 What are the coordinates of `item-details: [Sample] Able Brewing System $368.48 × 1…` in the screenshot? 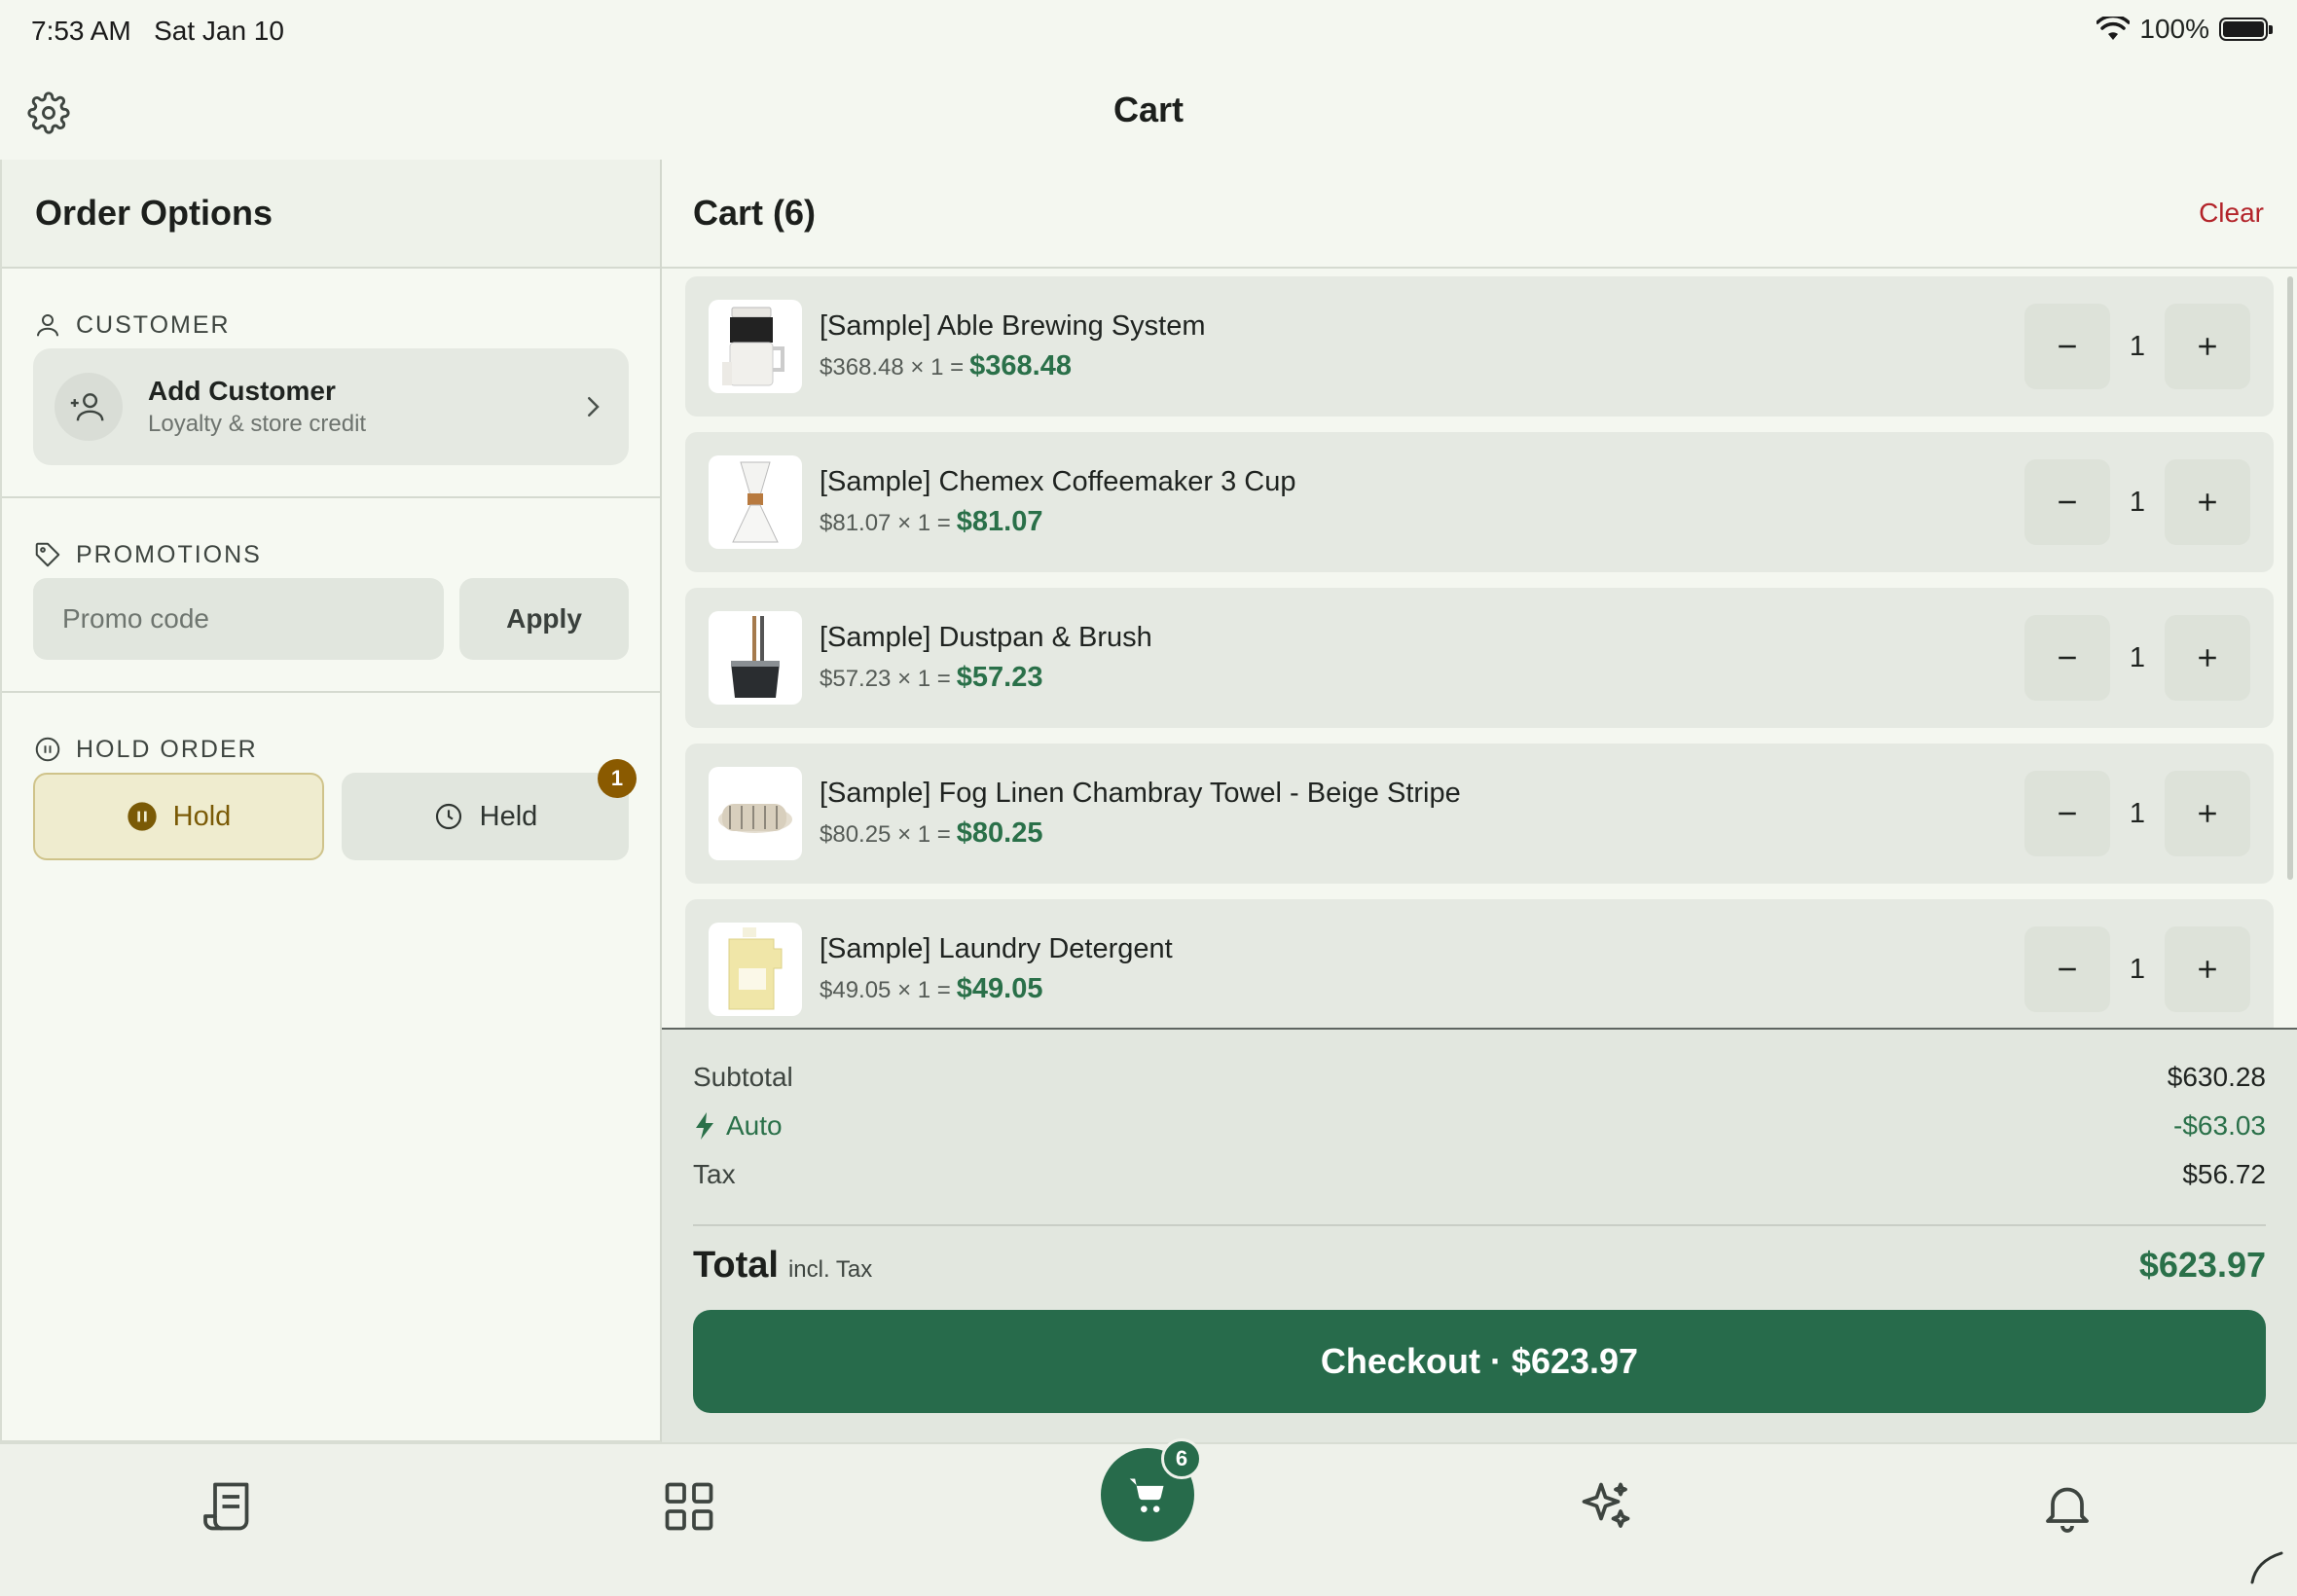 It's located at (1013, 346).